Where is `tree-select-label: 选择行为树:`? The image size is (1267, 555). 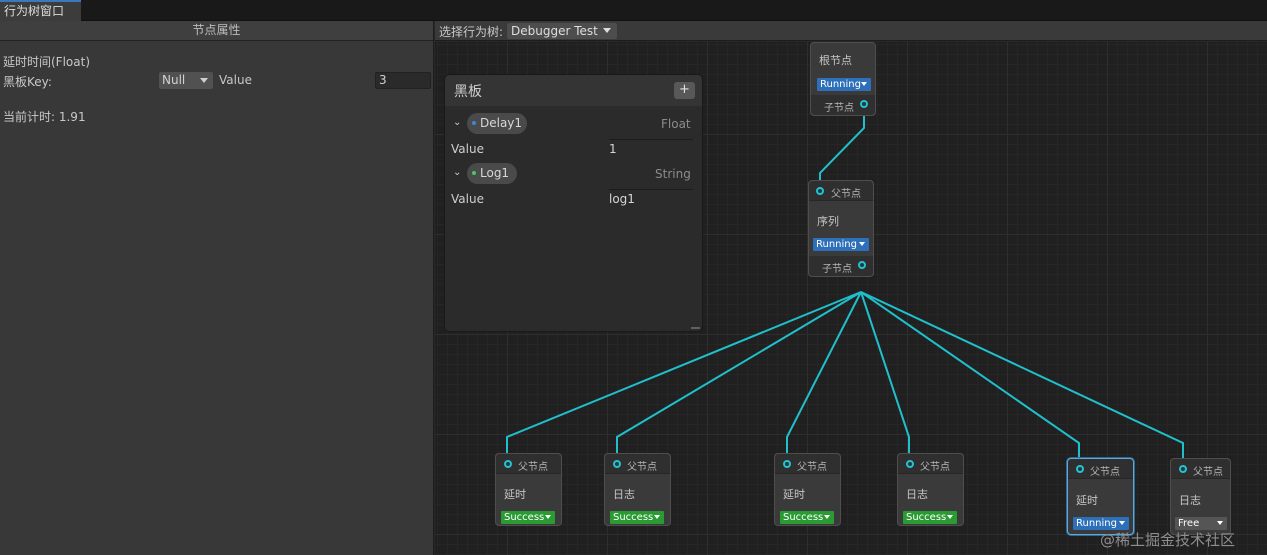
tree-select-label: 选择行为树: is located at coordinates (471, 32).